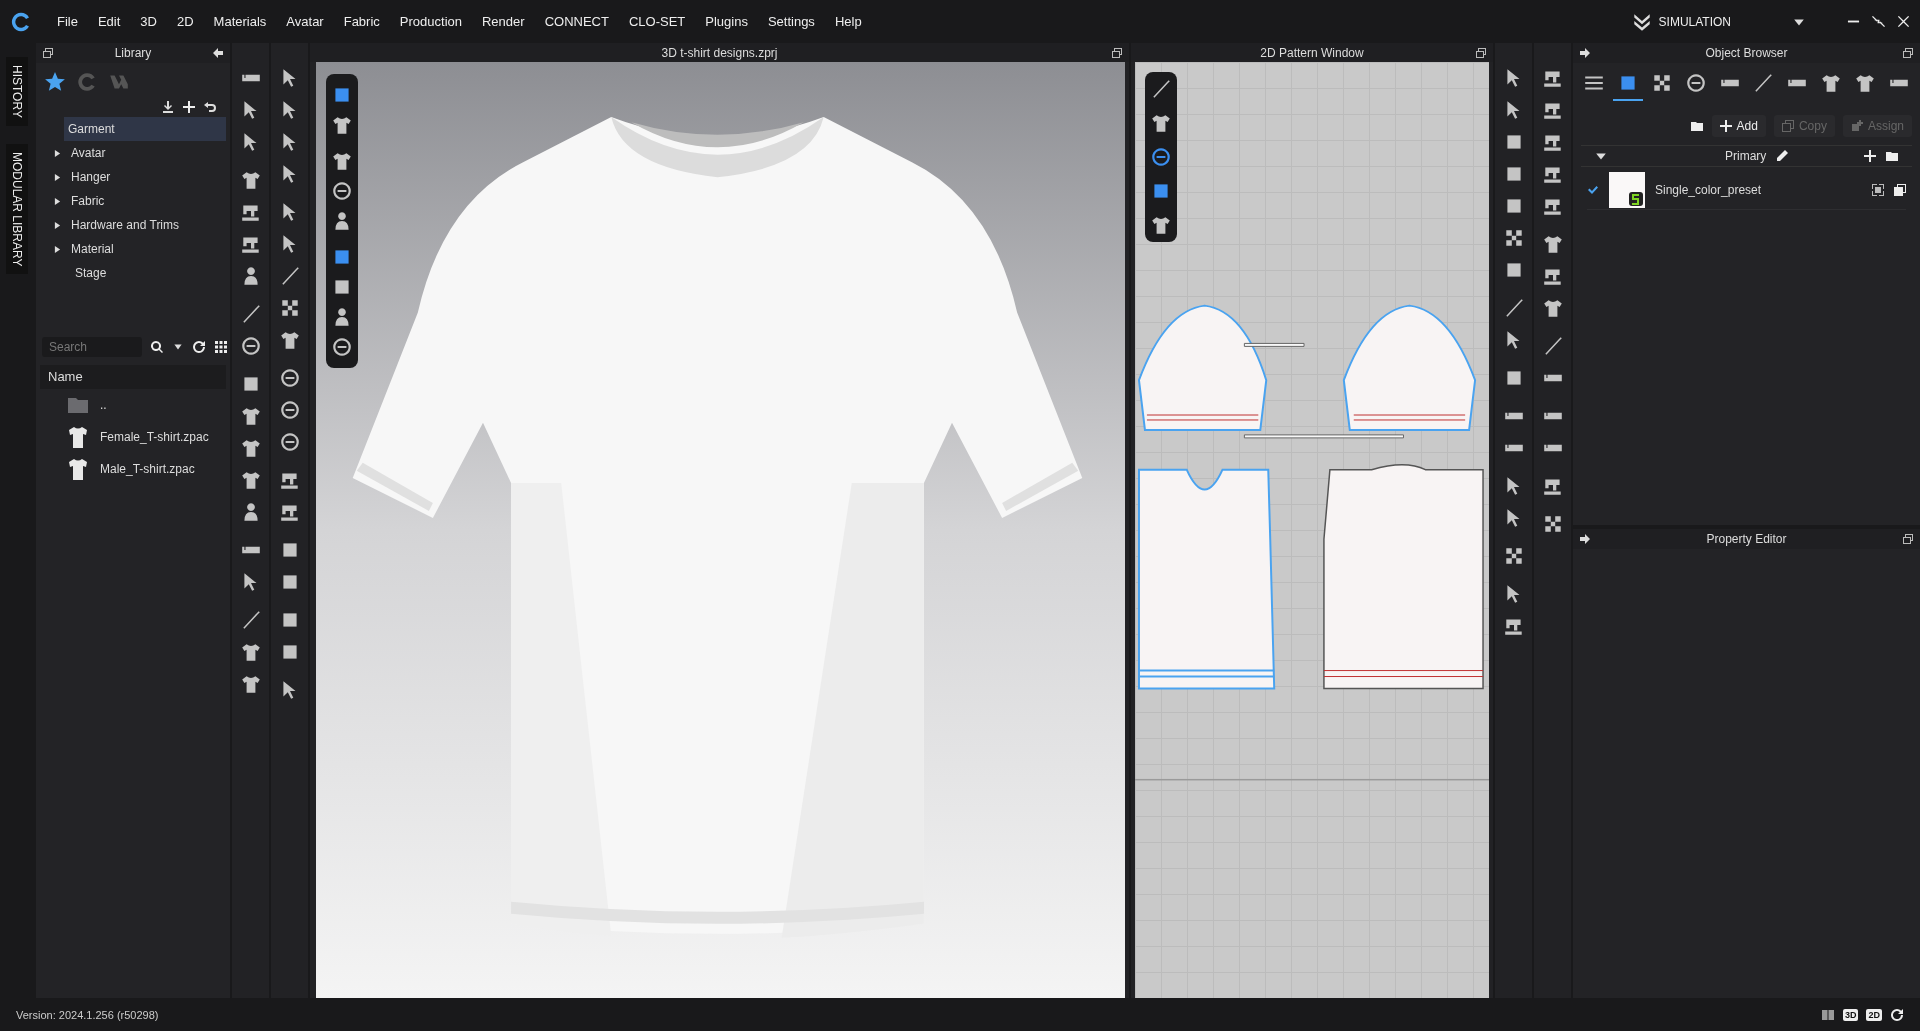 This screenshot has width=1920, height=1031. What do you see at coordinates (1746, 539) in the screenshot?
I see `panel-title: Property Editor` at bounding box center [1746, 539].